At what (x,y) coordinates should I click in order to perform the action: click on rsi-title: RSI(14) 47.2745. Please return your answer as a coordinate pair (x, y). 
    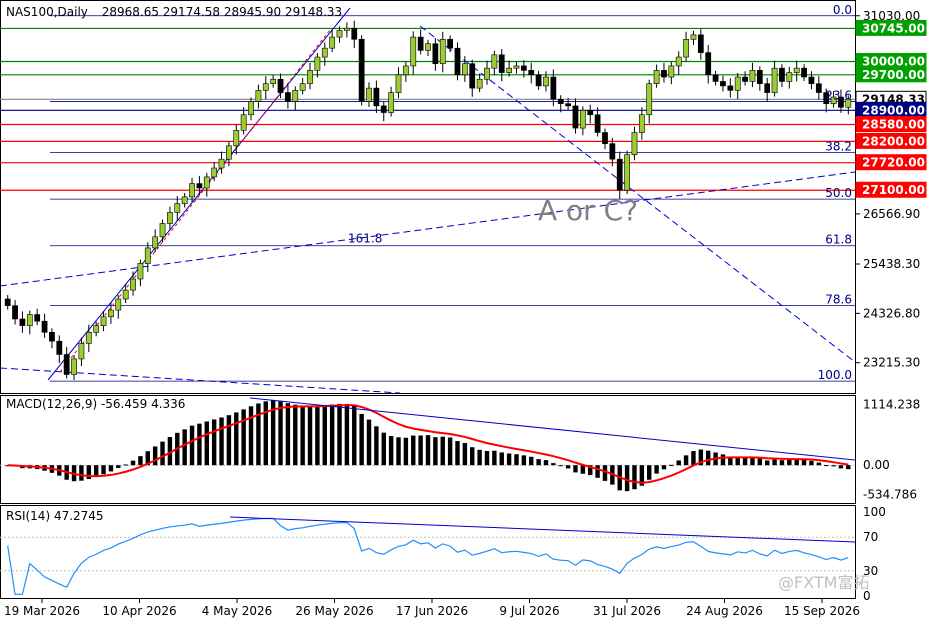
    Looking at the image, I should click on (55, 516).